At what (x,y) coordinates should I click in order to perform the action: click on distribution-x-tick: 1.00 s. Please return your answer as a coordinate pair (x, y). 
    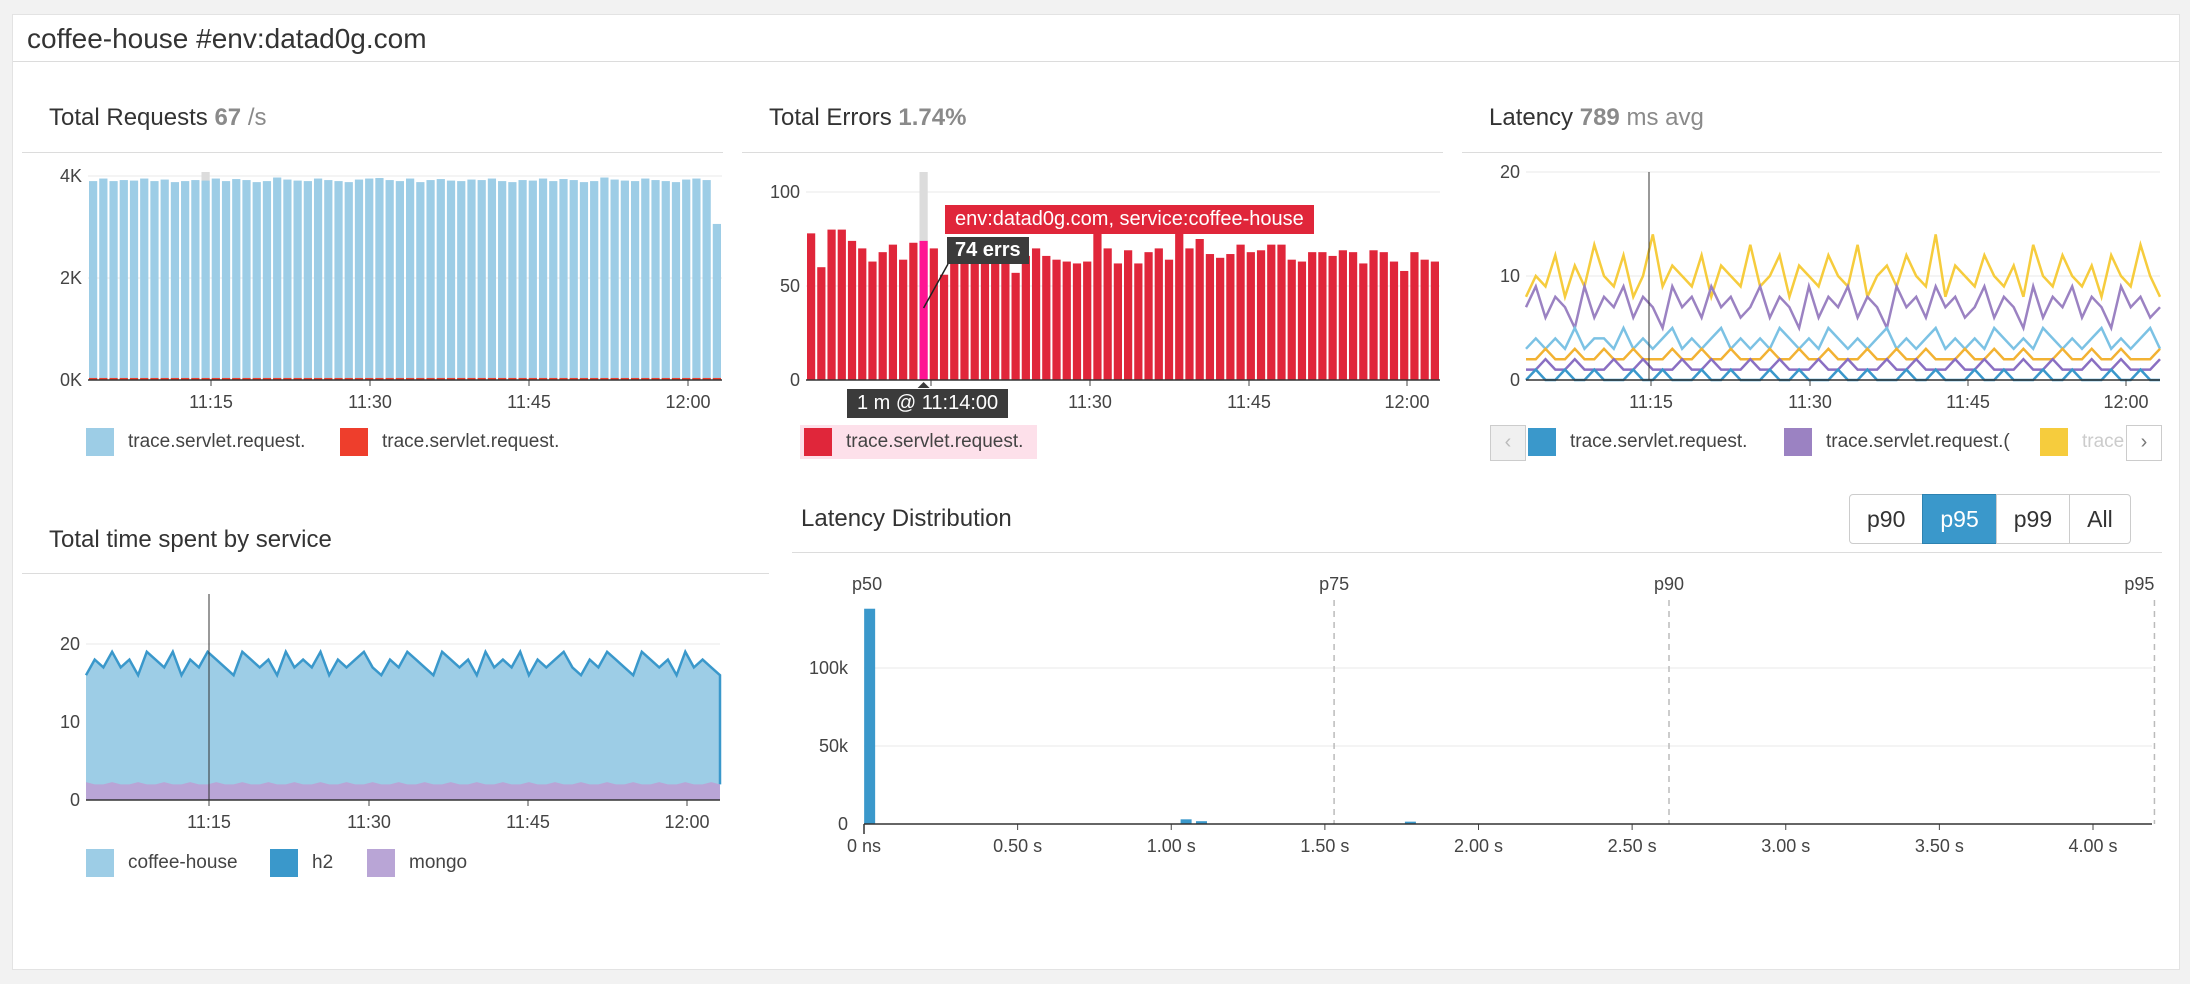
    Looking at the image, I should click on (1171, 846).